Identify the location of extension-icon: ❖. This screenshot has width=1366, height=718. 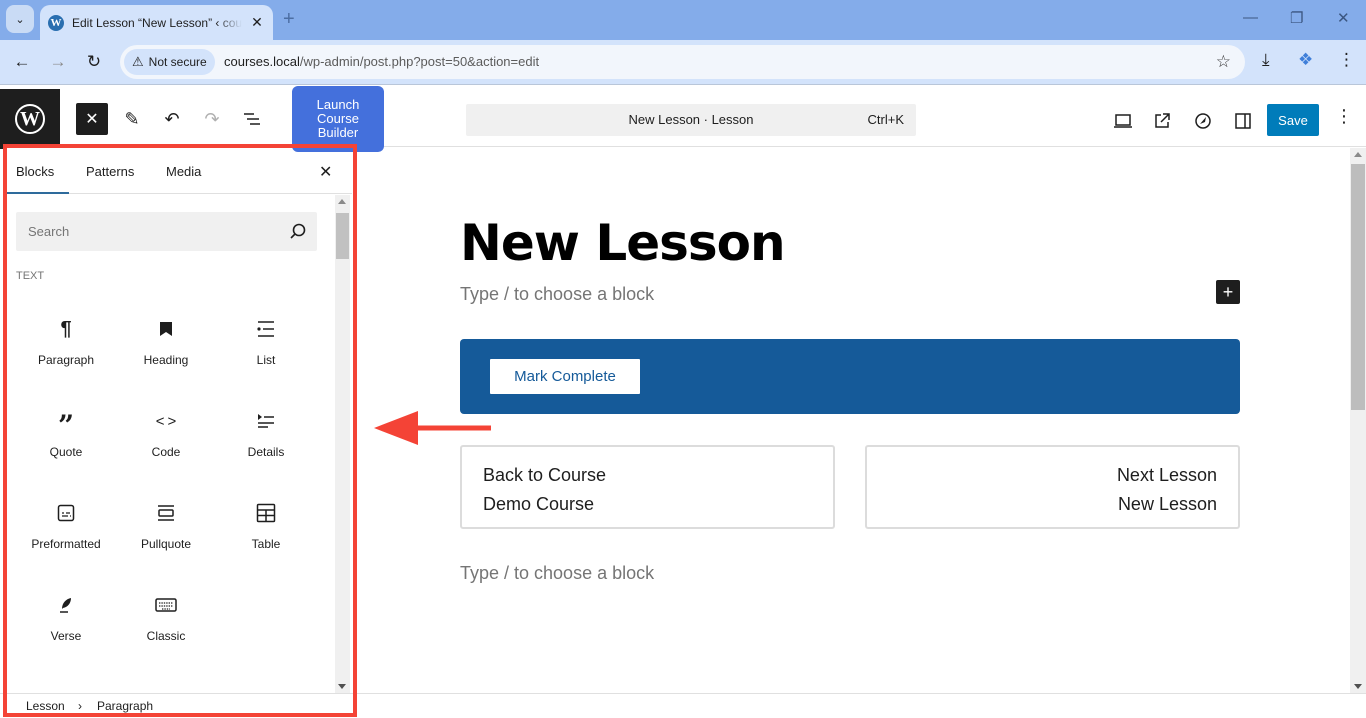
(1305, 60).